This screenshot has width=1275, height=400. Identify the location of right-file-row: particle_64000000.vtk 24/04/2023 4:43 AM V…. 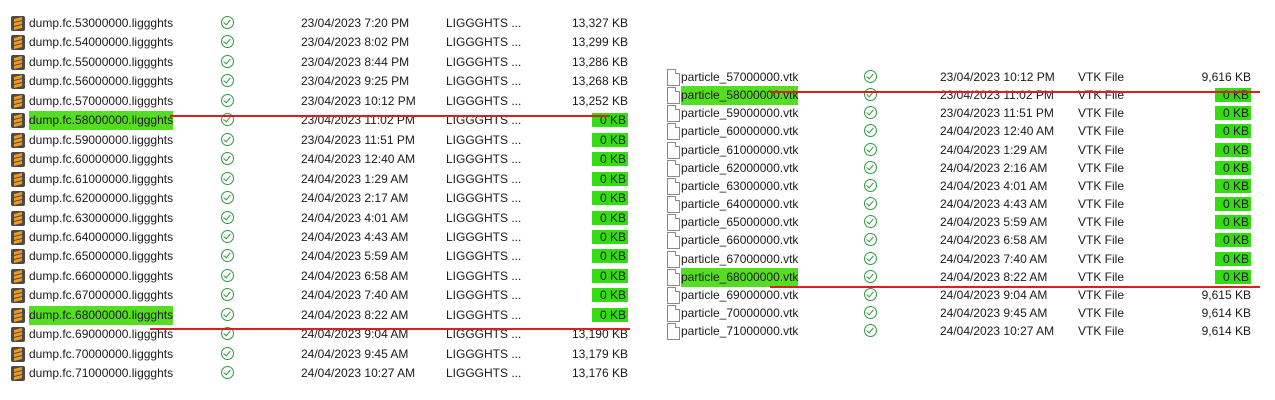
(967, 204).